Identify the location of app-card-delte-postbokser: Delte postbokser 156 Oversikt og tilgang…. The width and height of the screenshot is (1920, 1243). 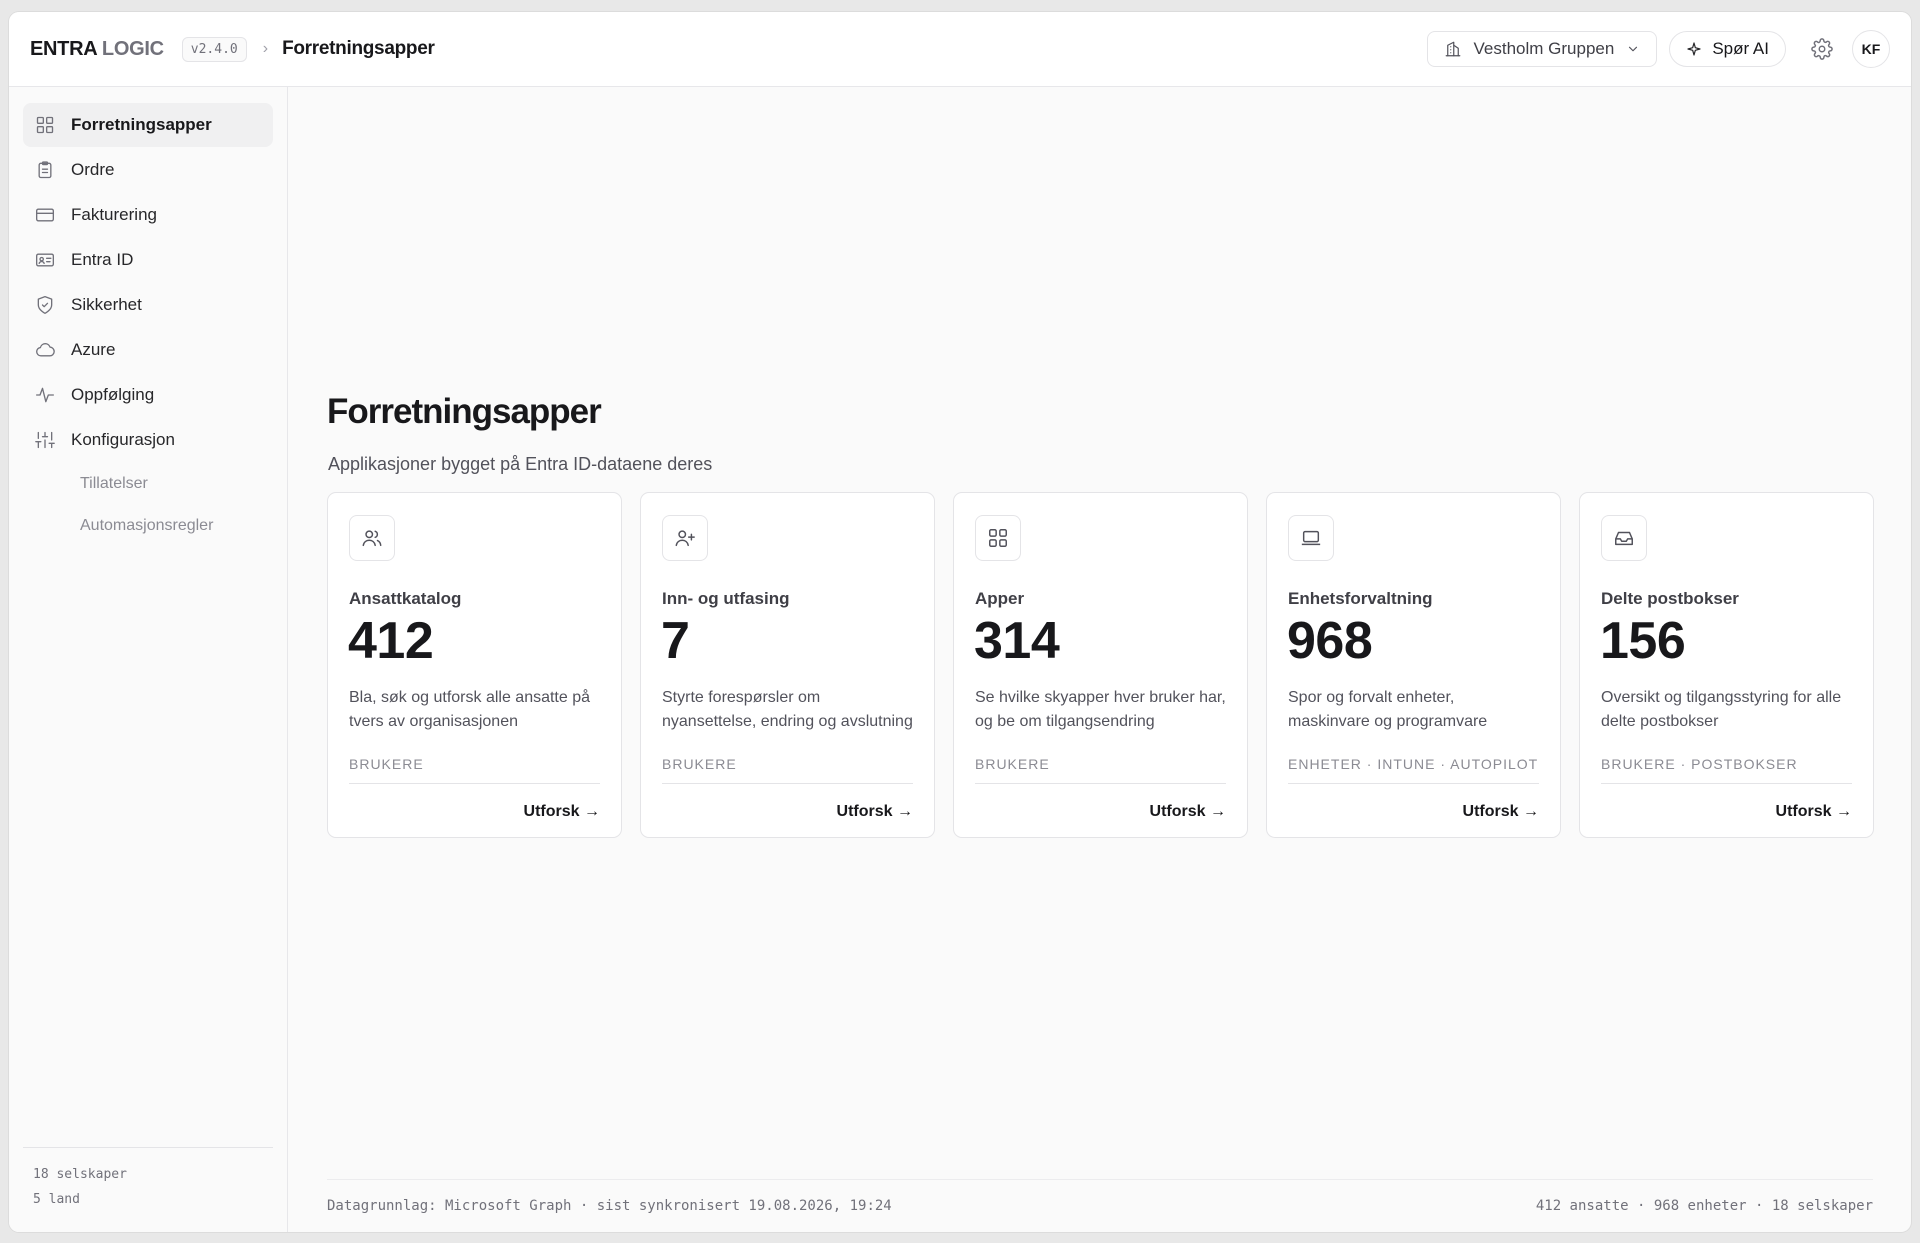
(1726, 665).